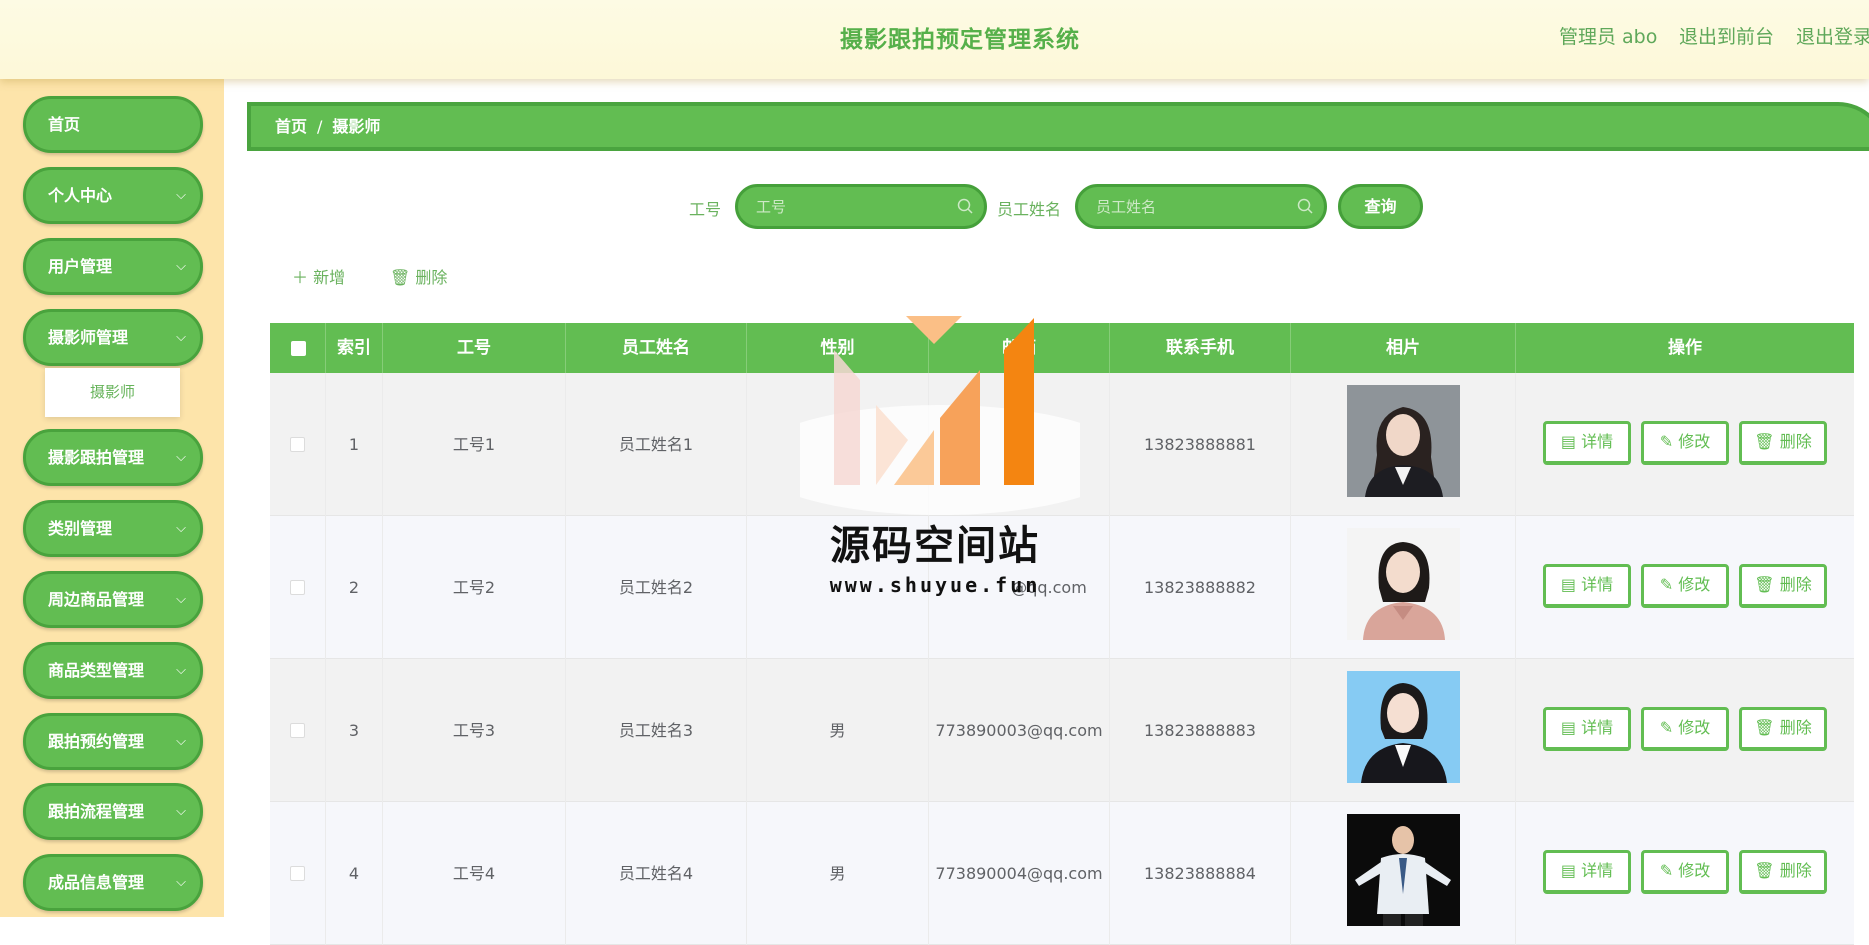 The width and height of the screenshot is (1869, 945). Describe the element at coordinates (1571, 584) in the screenshot. I see `document-icon: ▤` at that location.